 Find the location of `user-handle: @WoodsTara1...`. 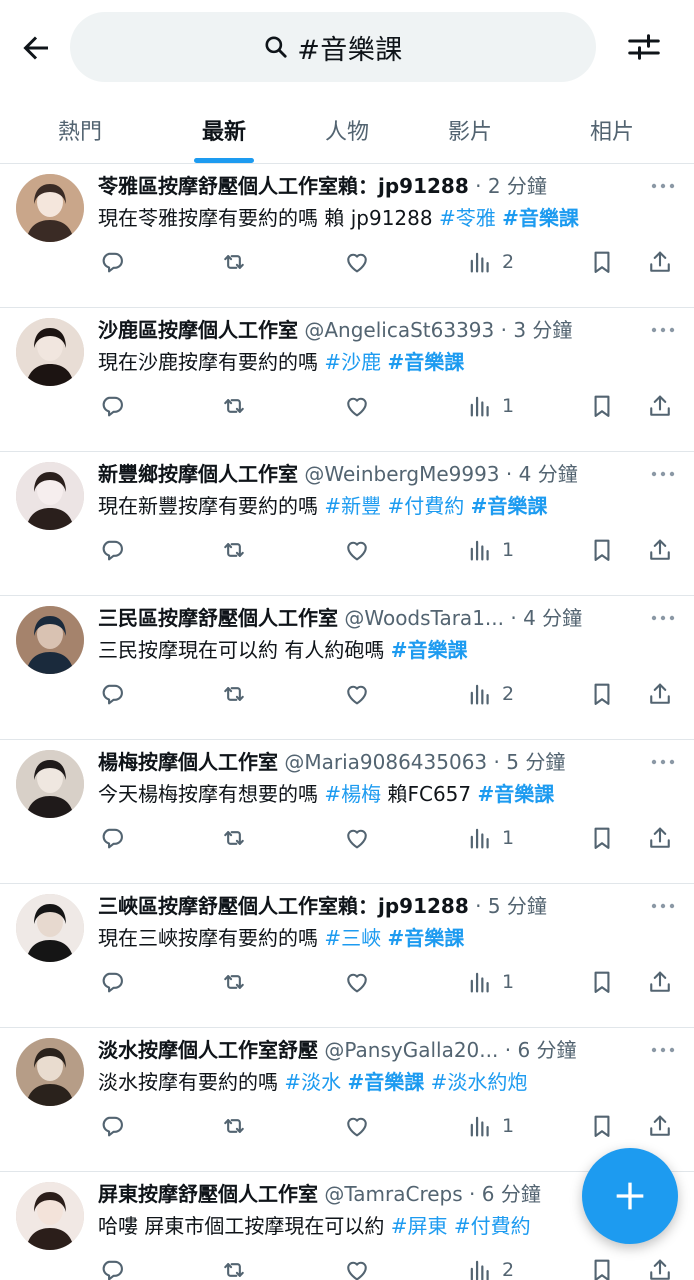

user-handle: @WoodsTara1... is located at coordinates (424, 618).